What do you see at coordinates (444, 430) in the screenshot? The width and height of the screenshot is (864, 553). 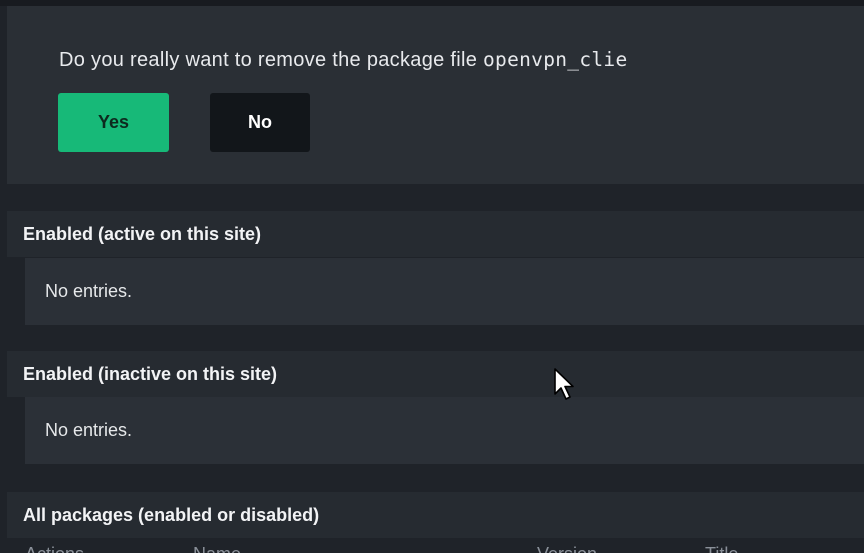 I see `section-body-enabled-inactive: No entries.` at bounding box center [444, 430].